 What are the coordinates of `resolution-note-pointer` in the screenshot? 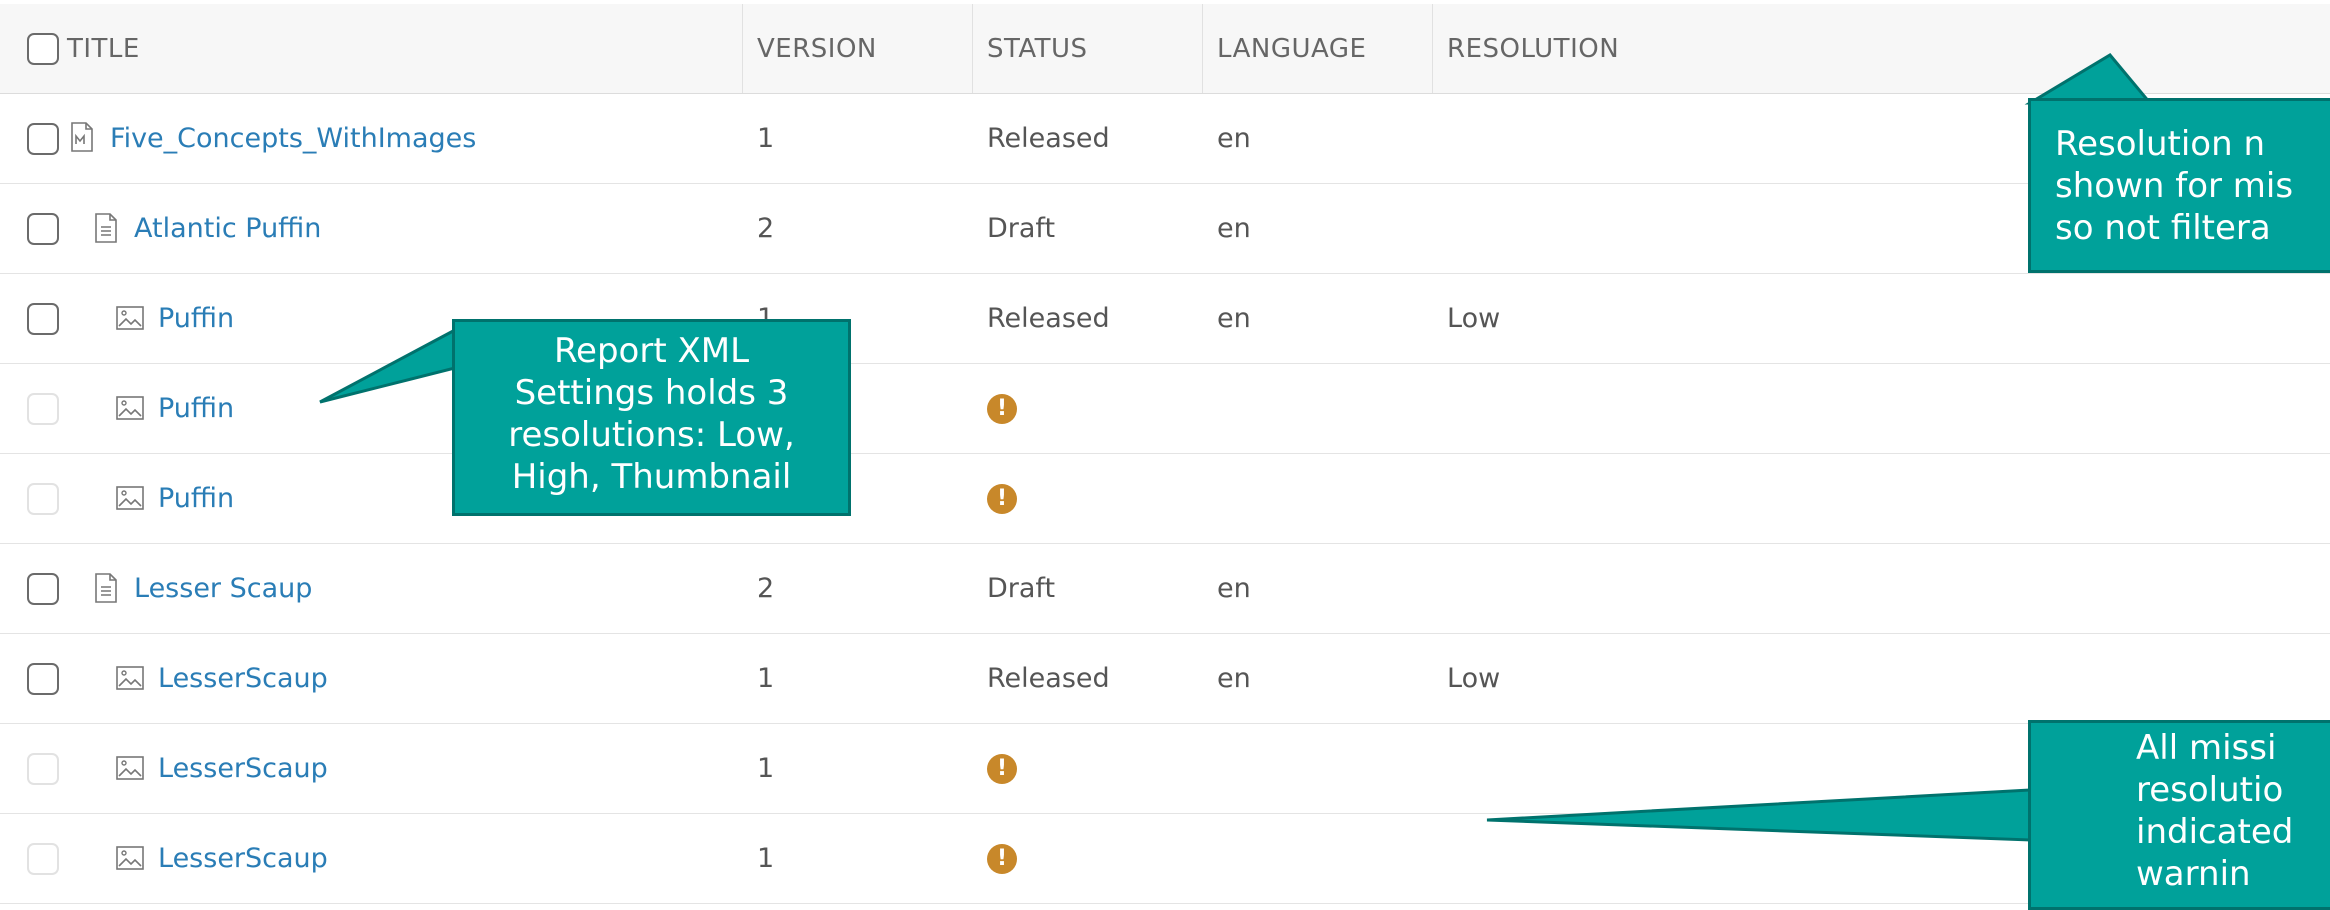 It's located at (2089, 79).